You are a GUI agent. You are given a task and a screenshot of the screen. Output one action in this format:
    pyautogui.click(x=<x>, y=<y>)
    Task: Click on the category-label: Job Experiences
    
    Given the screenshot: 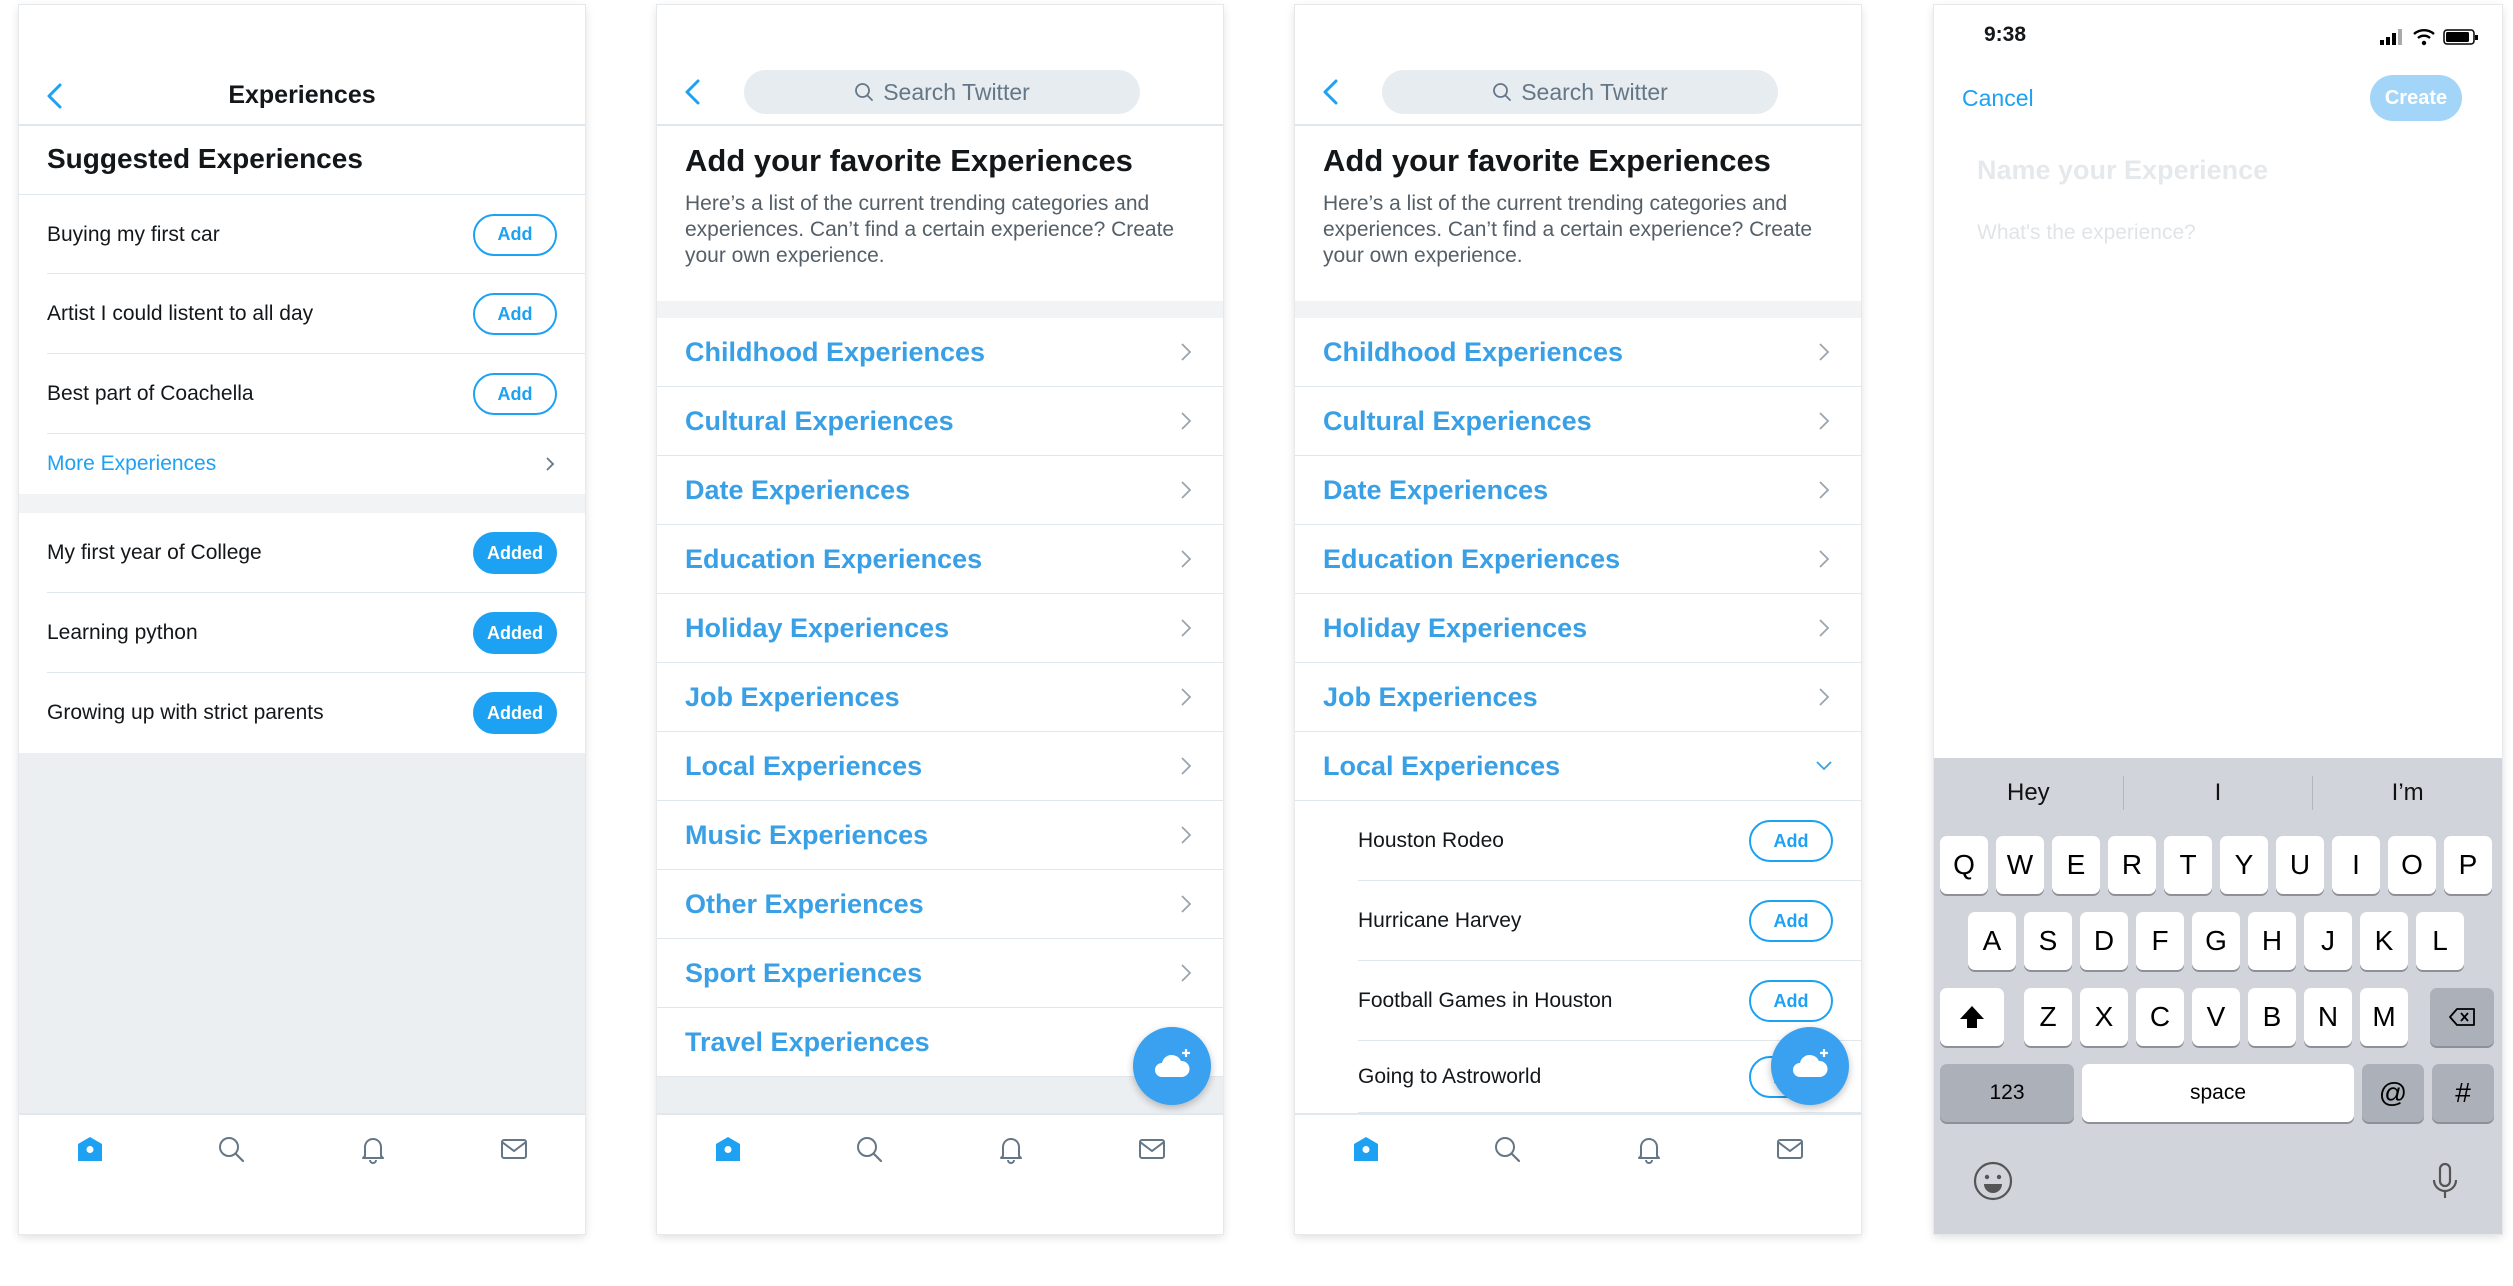 What is the action you would take?
    pyautogui.click(x=1430, y=696)
    